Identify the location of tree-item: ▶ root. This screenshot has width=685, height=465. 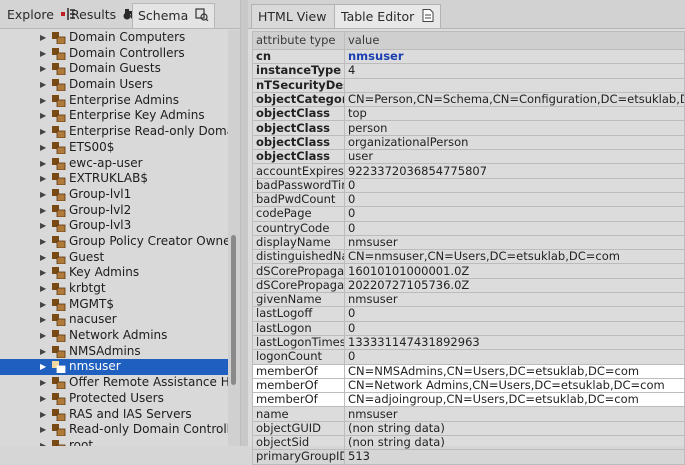
(114, 442).